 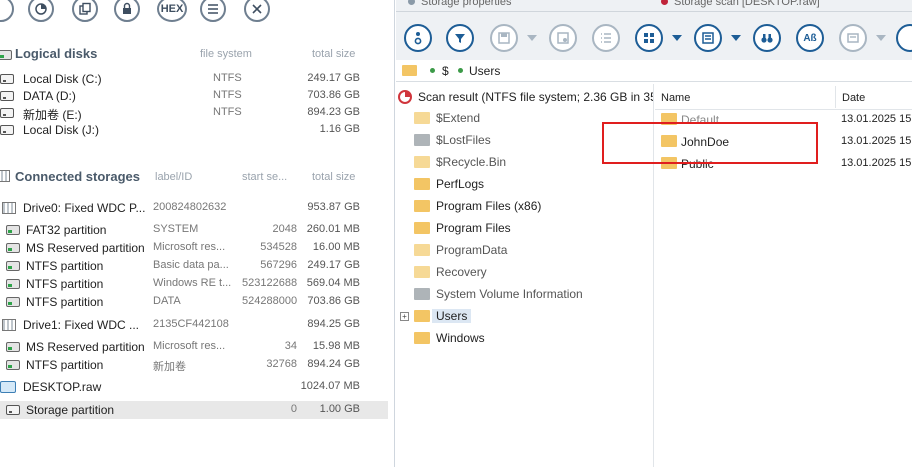 What do you see at coordinates (525, 206) in the screenshot?
I see `tree-node: Program Files (x86)` at bounding box center [525, 206].